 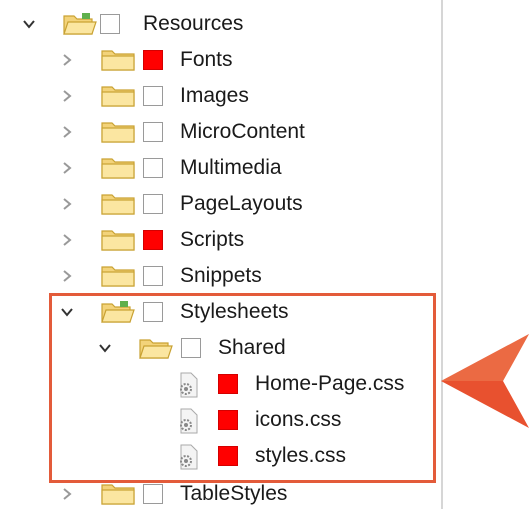 I want to click on tree-item-label: Snippets, so click(x=221, y=275).